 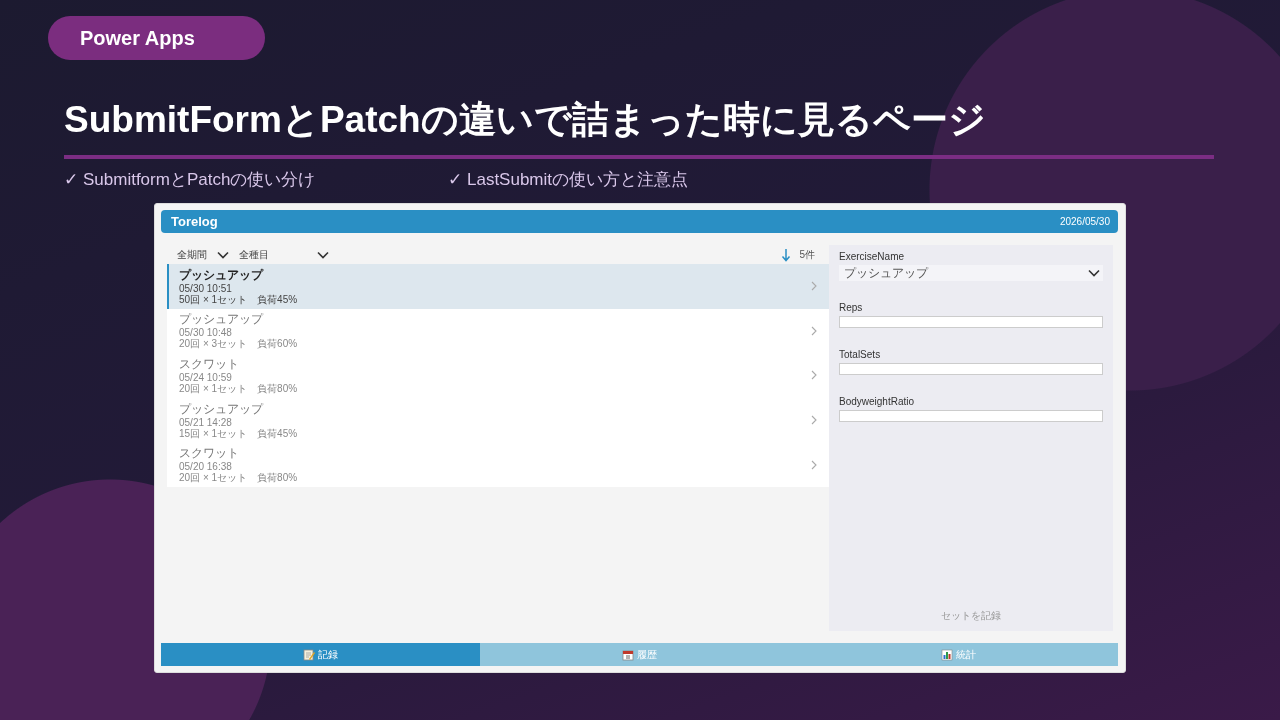 I want to click on record-row: スクワット 05/24 10:59 20回 × 1セット 負荷80%, so click(x=498, y=375).